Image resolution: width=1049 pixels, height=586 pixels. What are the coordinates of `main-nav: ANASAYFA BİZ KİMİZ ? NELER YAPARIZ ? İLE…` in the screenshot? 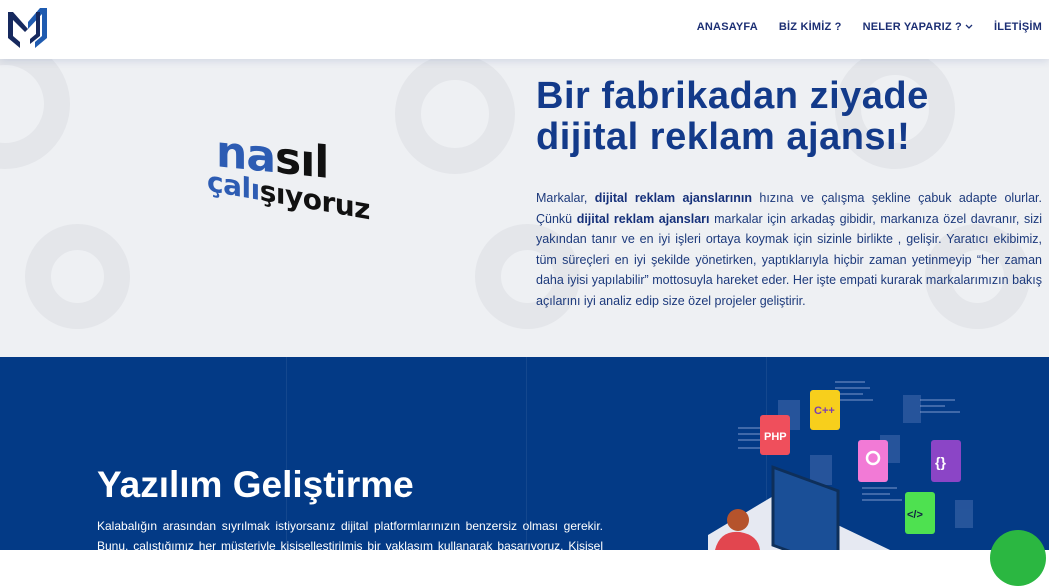 It's located at (869, 27).